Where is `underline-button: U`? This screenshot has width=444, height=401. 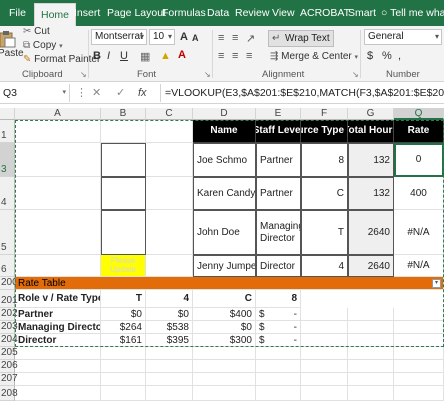 underline-button: U is located at coordinates (124, 56).